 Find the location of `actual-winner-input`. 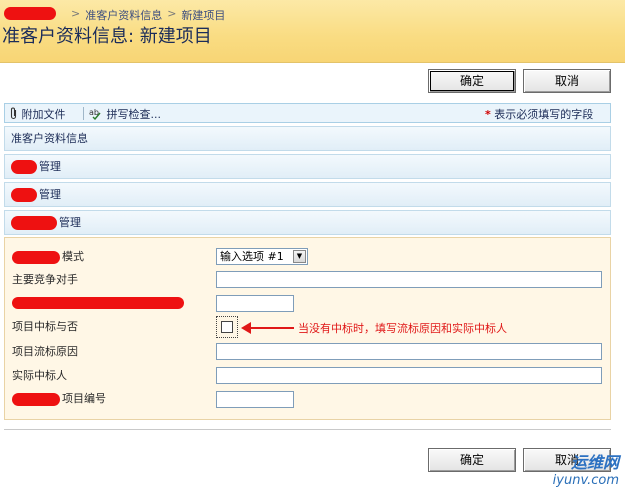

actual-winner-input is located at coordinates (409, 375).